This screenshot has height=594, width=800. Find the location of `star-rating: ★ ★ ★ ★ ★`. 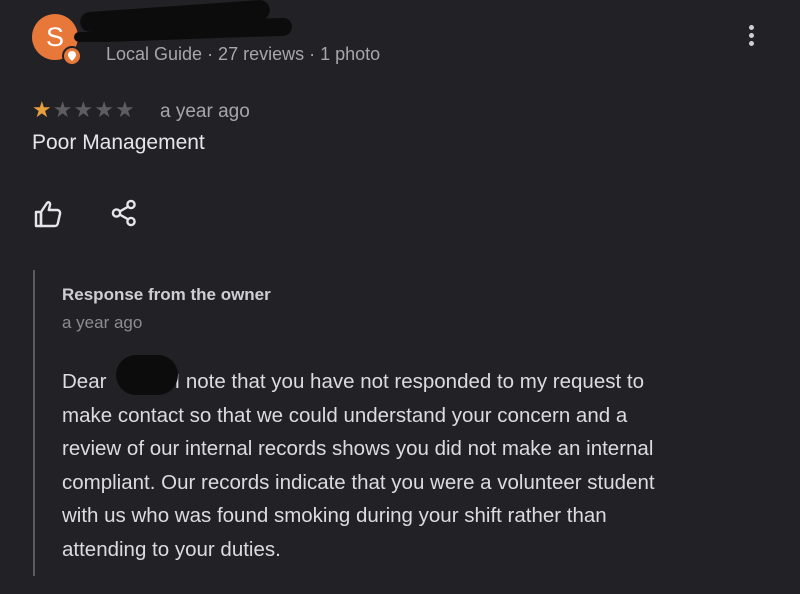

star-rating: ★ ★ ★ ★ ★ is located at coordinates (83, 110).